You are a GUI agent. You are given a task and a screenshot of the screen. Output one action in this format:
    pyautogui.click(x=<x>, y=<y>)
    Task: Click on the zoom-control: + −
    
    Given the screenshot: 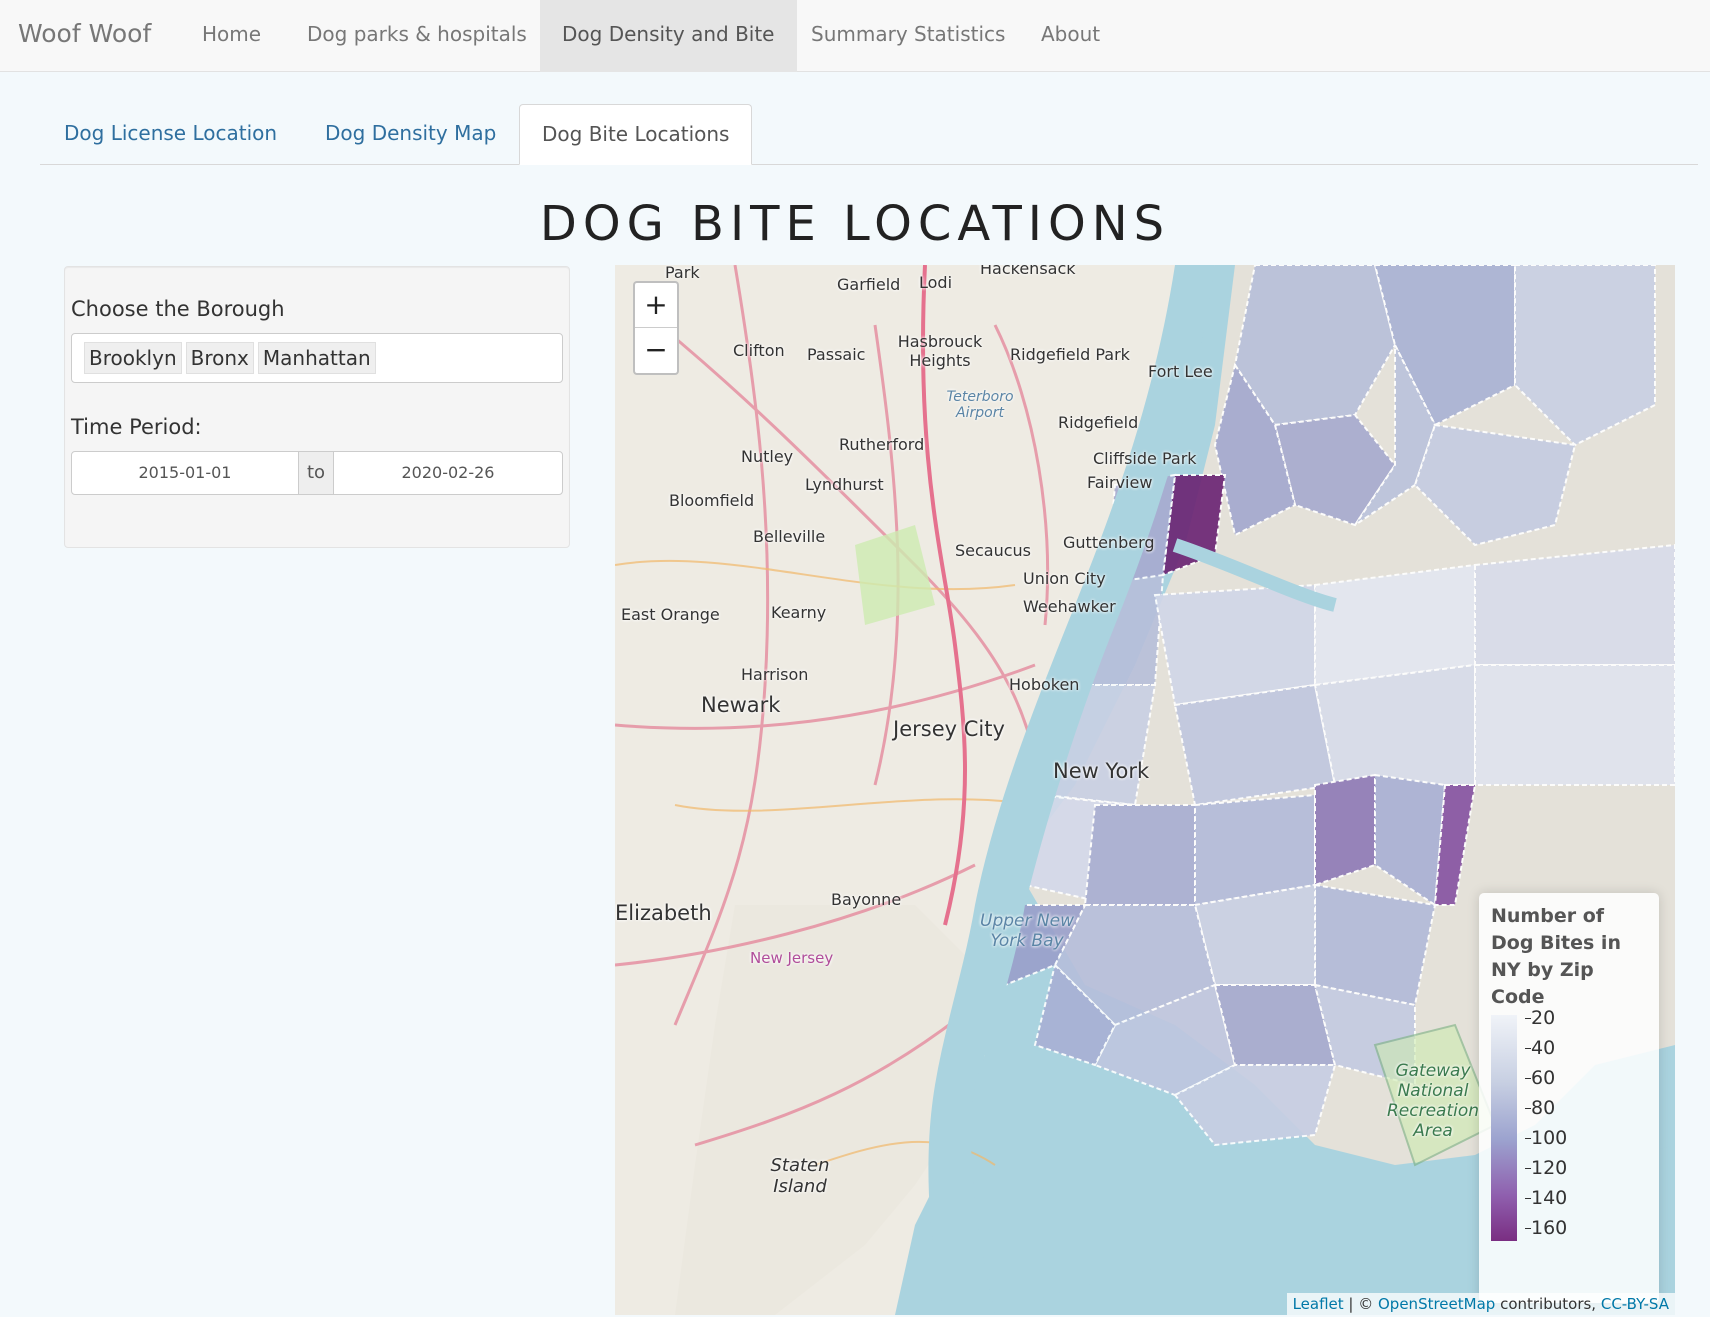 What is the action you would take?
    pyautogui.click(x=656, y=328)
    